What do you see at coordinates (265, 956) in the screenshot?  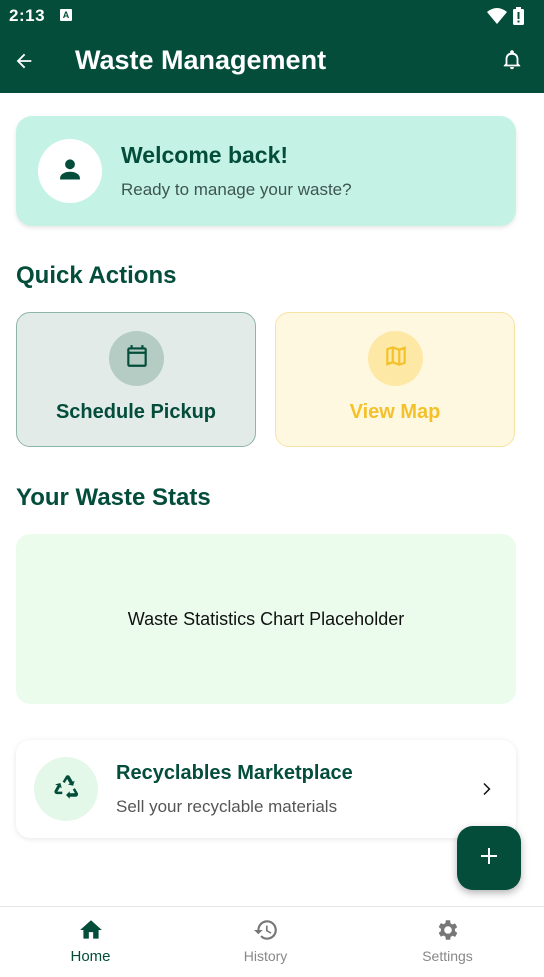 I see `nav-label-history: History` at bounding box center [265, 956].